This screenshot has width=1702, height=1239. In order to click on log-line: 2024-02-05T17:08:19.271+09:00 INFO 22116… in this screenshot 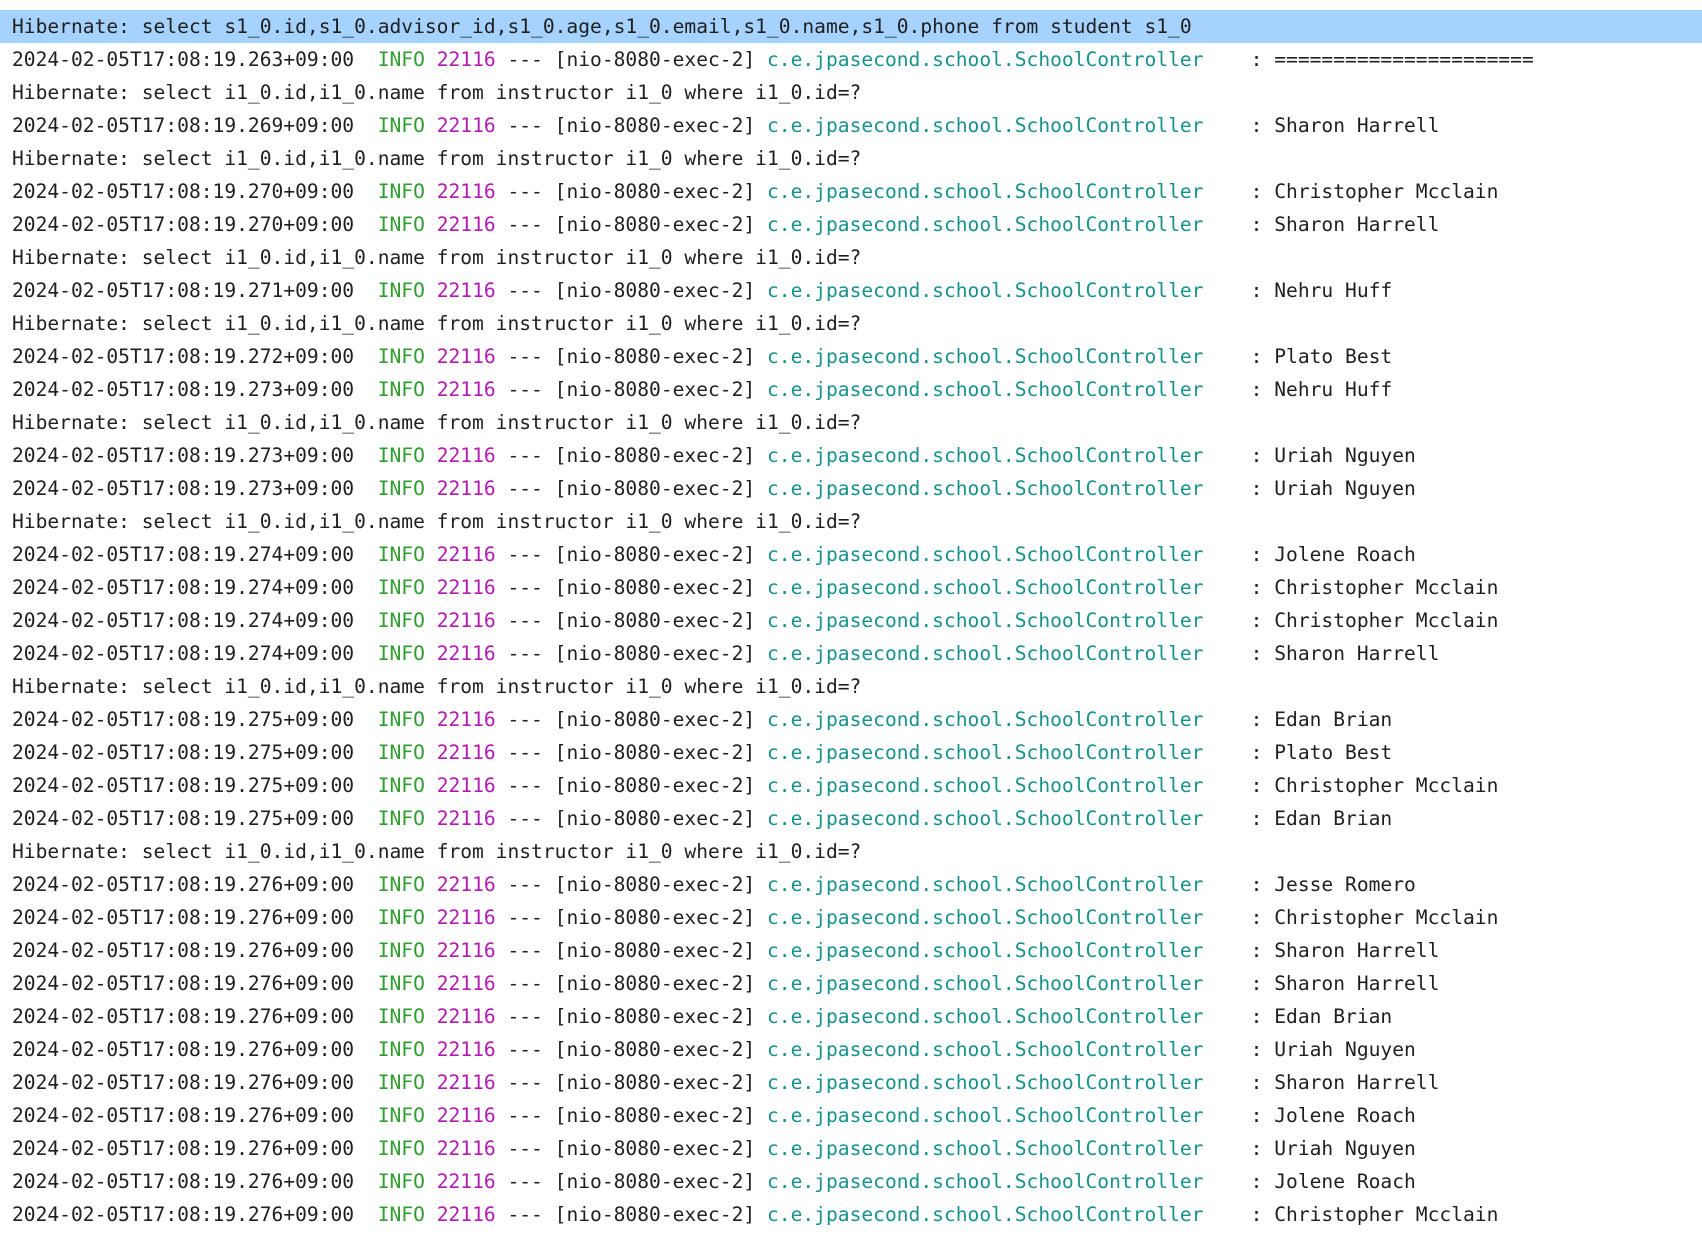, I will do `click(851, 290)`.